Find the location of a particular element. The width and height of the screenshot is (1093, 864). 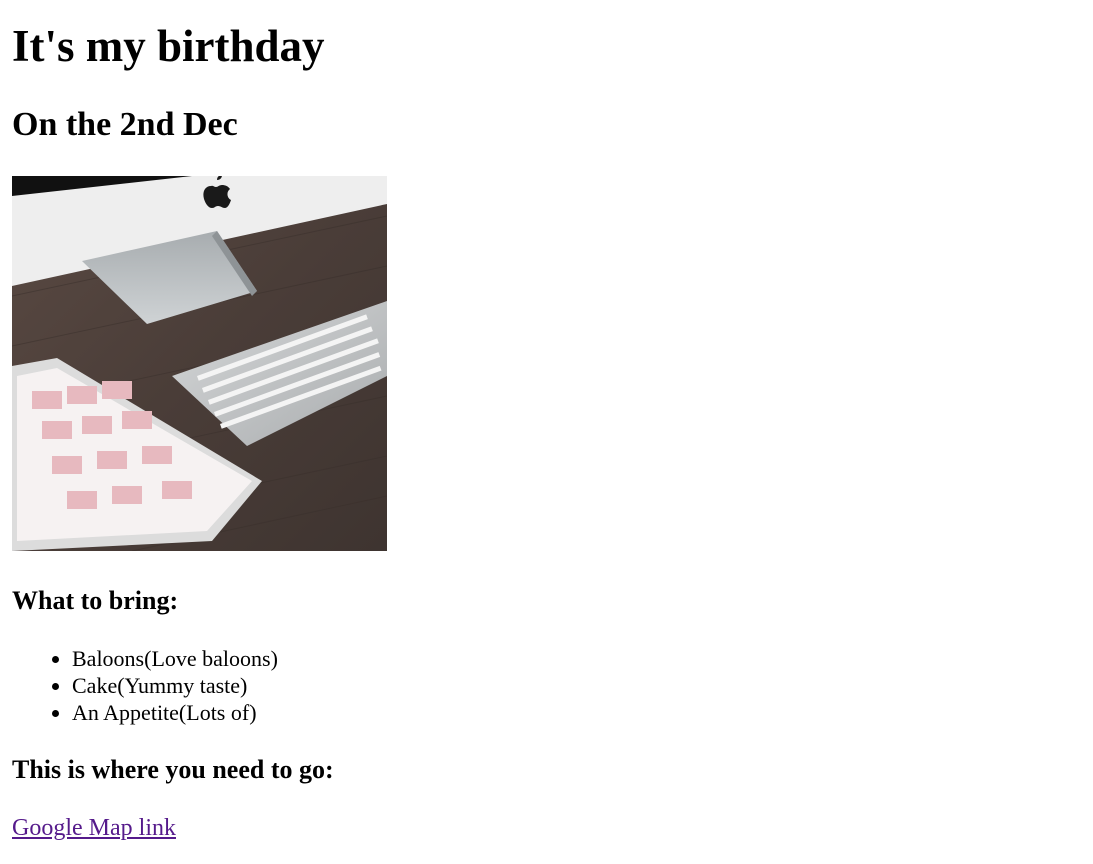

what-to-bring-heading: What to bring: is located at coordinates (95, 600).